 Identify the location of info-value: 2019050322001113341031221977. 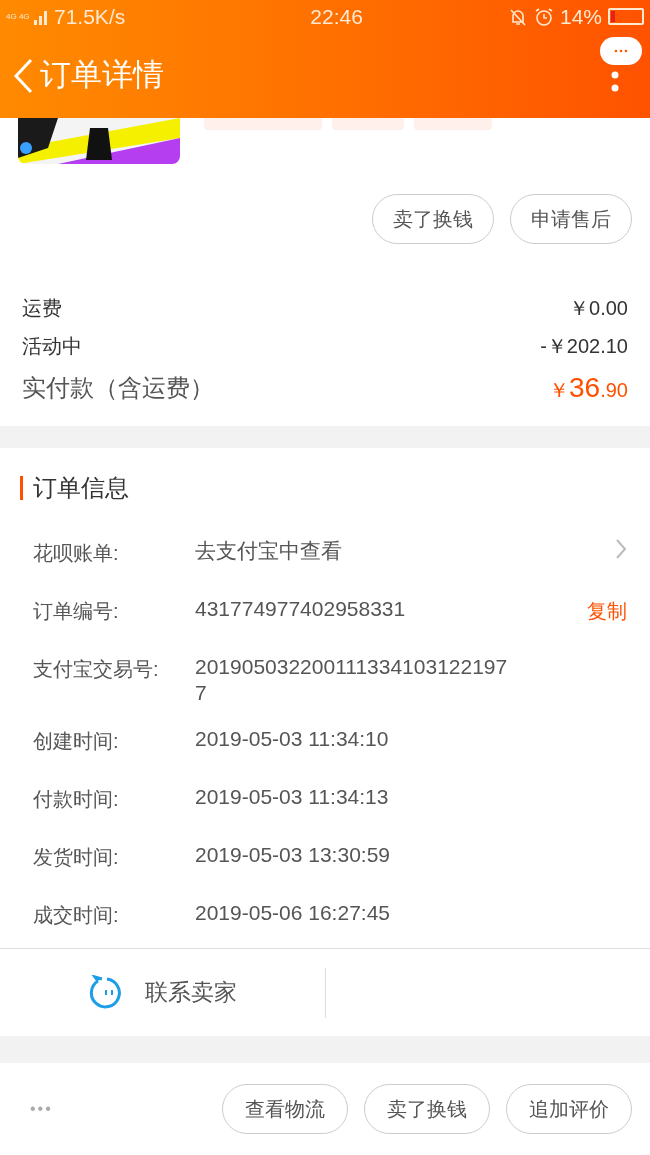
(352, 680).